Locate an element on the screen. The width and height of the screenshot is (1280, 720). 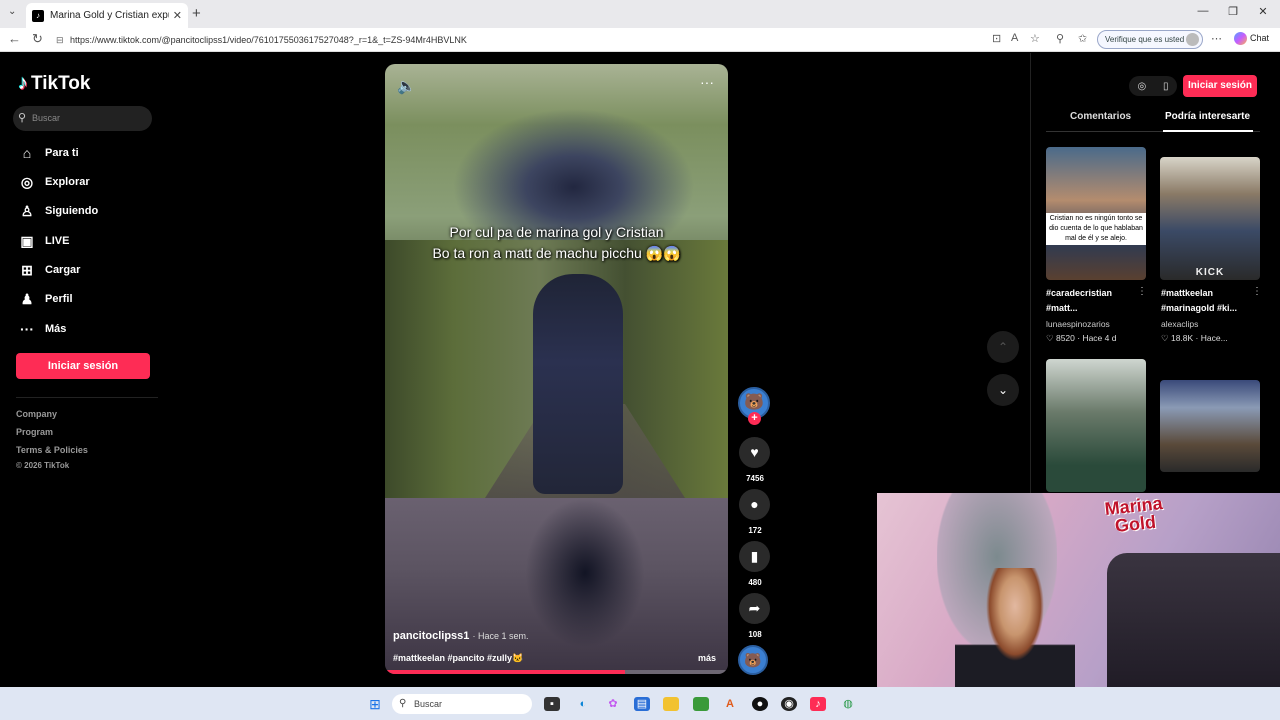
footer-link-program: Program is located at coordinates (34, 432).